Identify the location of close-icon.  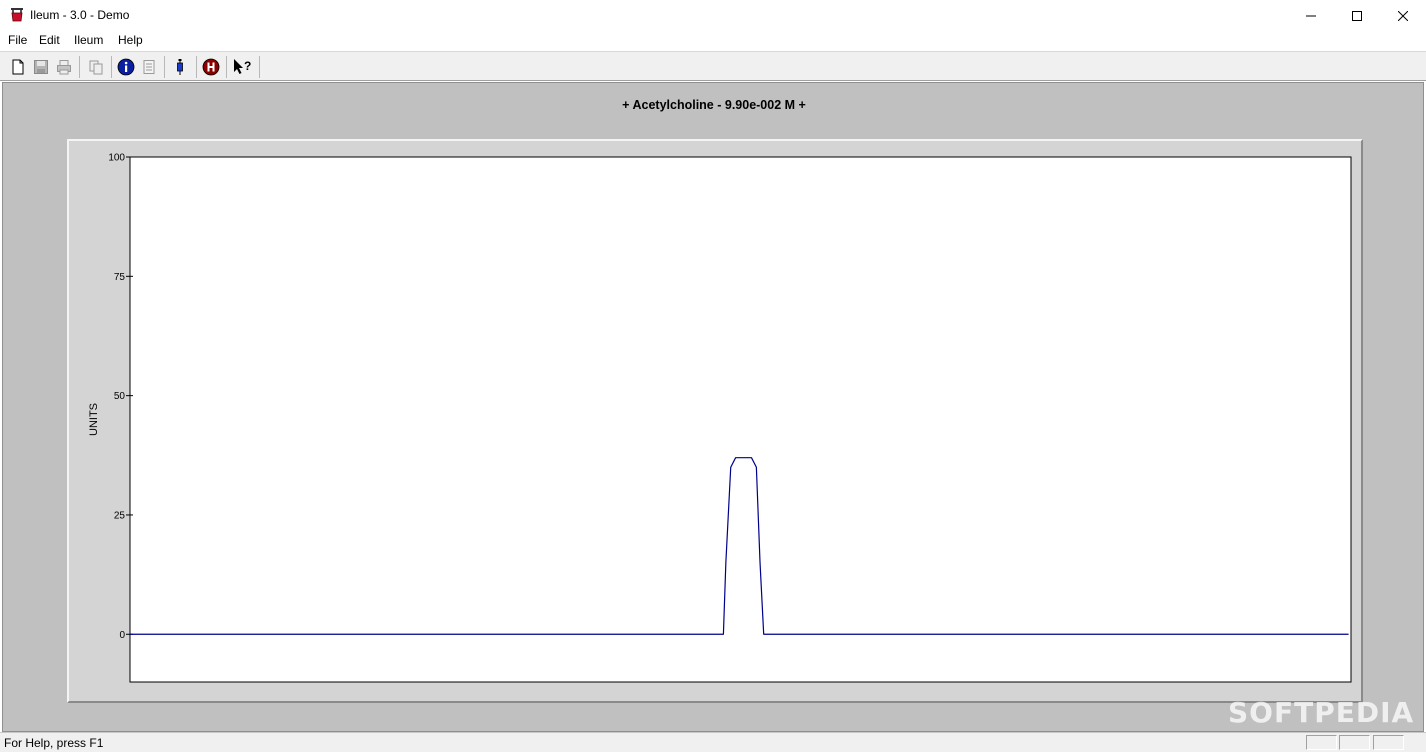
(1403, 15).